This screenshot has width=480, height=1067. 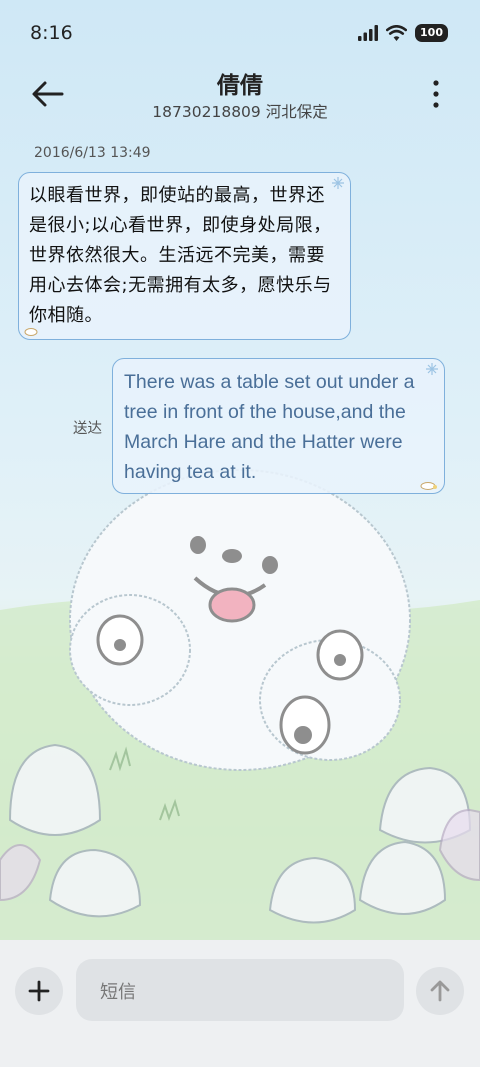 I want to click on contact-name: 倩倩, so click(x=240, y=83).